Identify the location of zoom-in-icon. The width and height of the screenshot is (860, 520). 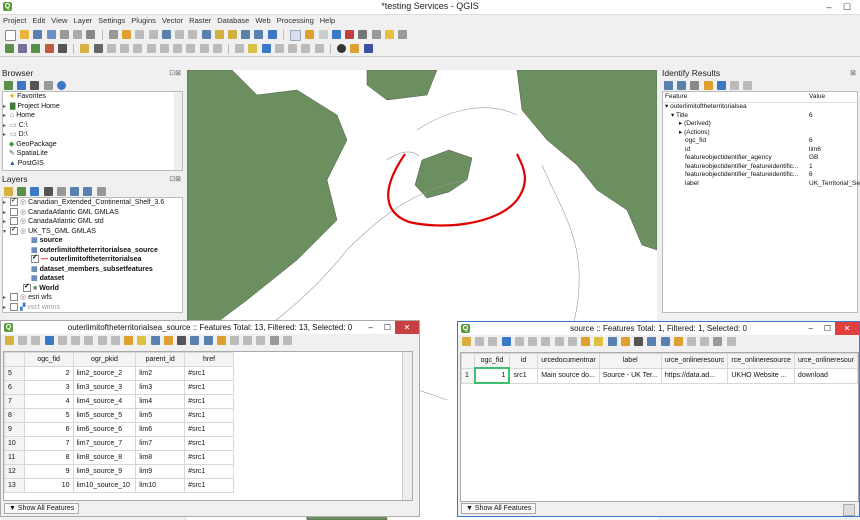
(140, 34).